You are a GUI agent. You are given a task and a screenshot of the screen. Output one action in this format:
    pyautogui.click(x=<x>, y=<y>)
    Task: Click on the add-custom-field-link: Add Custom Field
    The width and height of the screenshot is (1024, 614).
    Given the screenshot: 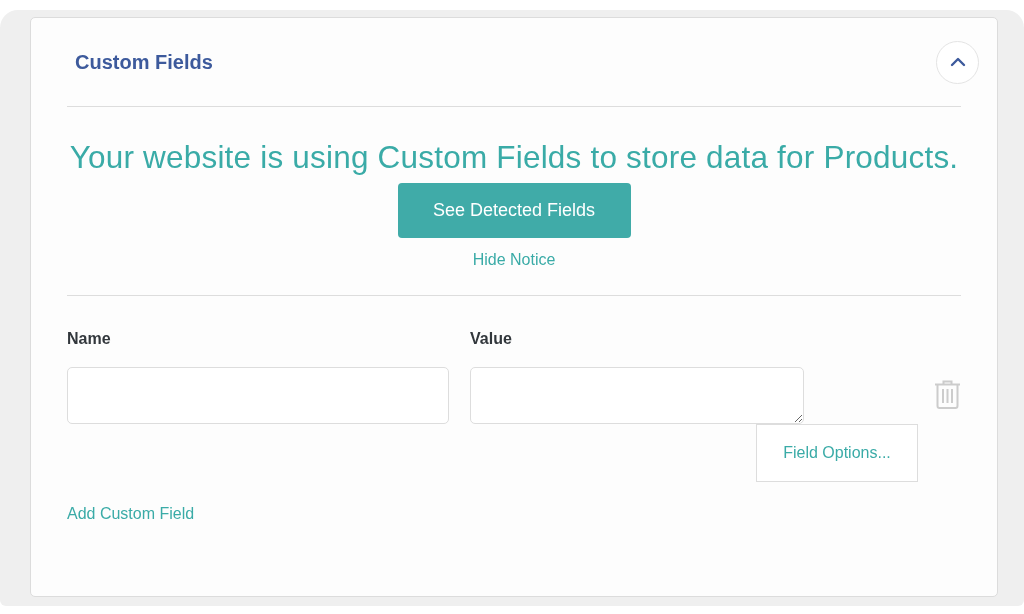 What is the action you would take?
    pyautogui.click(x=131, y=514)
    